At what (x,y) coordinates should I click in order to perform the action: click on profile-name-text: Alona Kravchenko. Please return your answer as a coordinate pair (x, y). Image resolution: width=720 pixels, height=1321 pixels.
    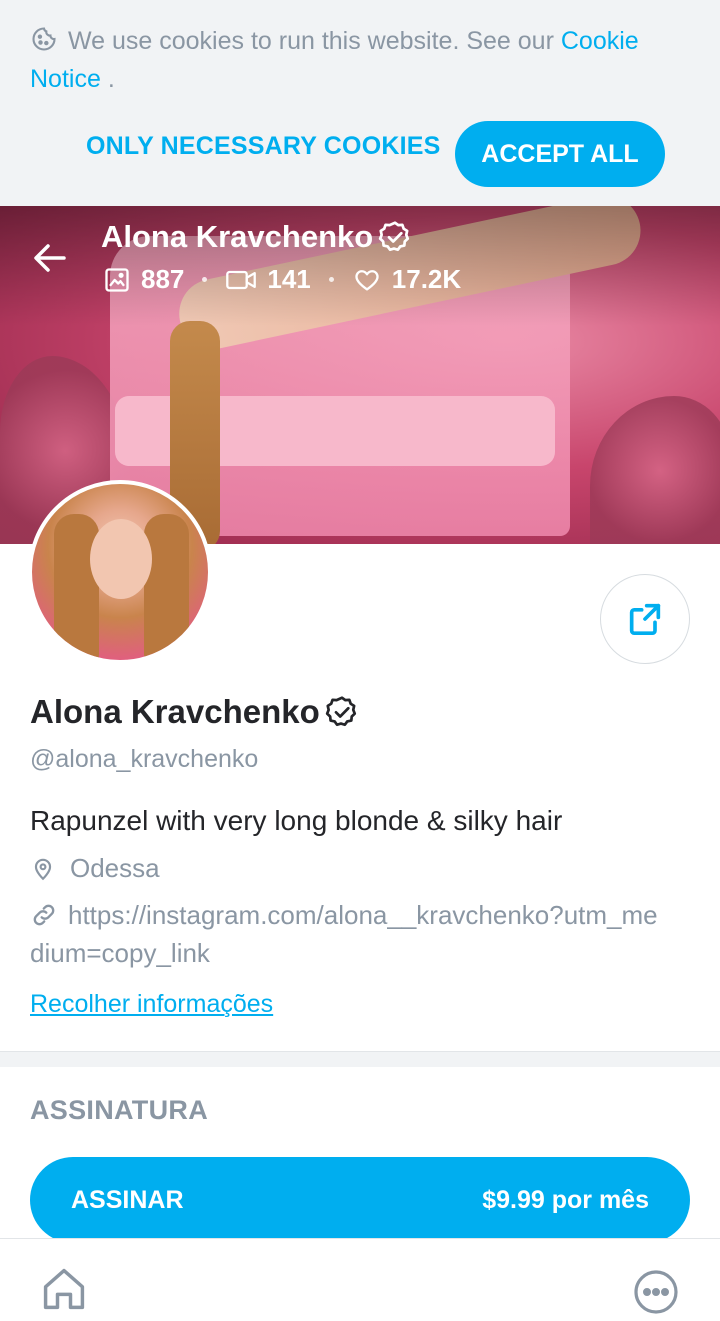
    Looking at the image, I should click on (175, 711).